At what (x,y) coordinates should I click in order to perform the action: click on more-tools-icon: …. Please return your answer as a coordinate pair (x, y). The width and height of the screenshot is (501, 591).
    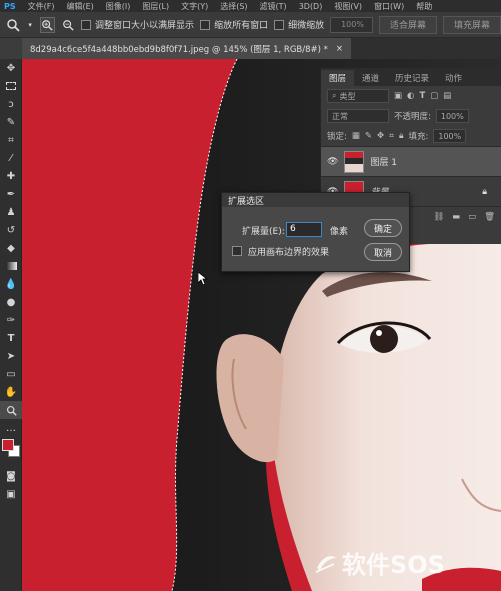
    Looking at the image, I should click on (11, 428).